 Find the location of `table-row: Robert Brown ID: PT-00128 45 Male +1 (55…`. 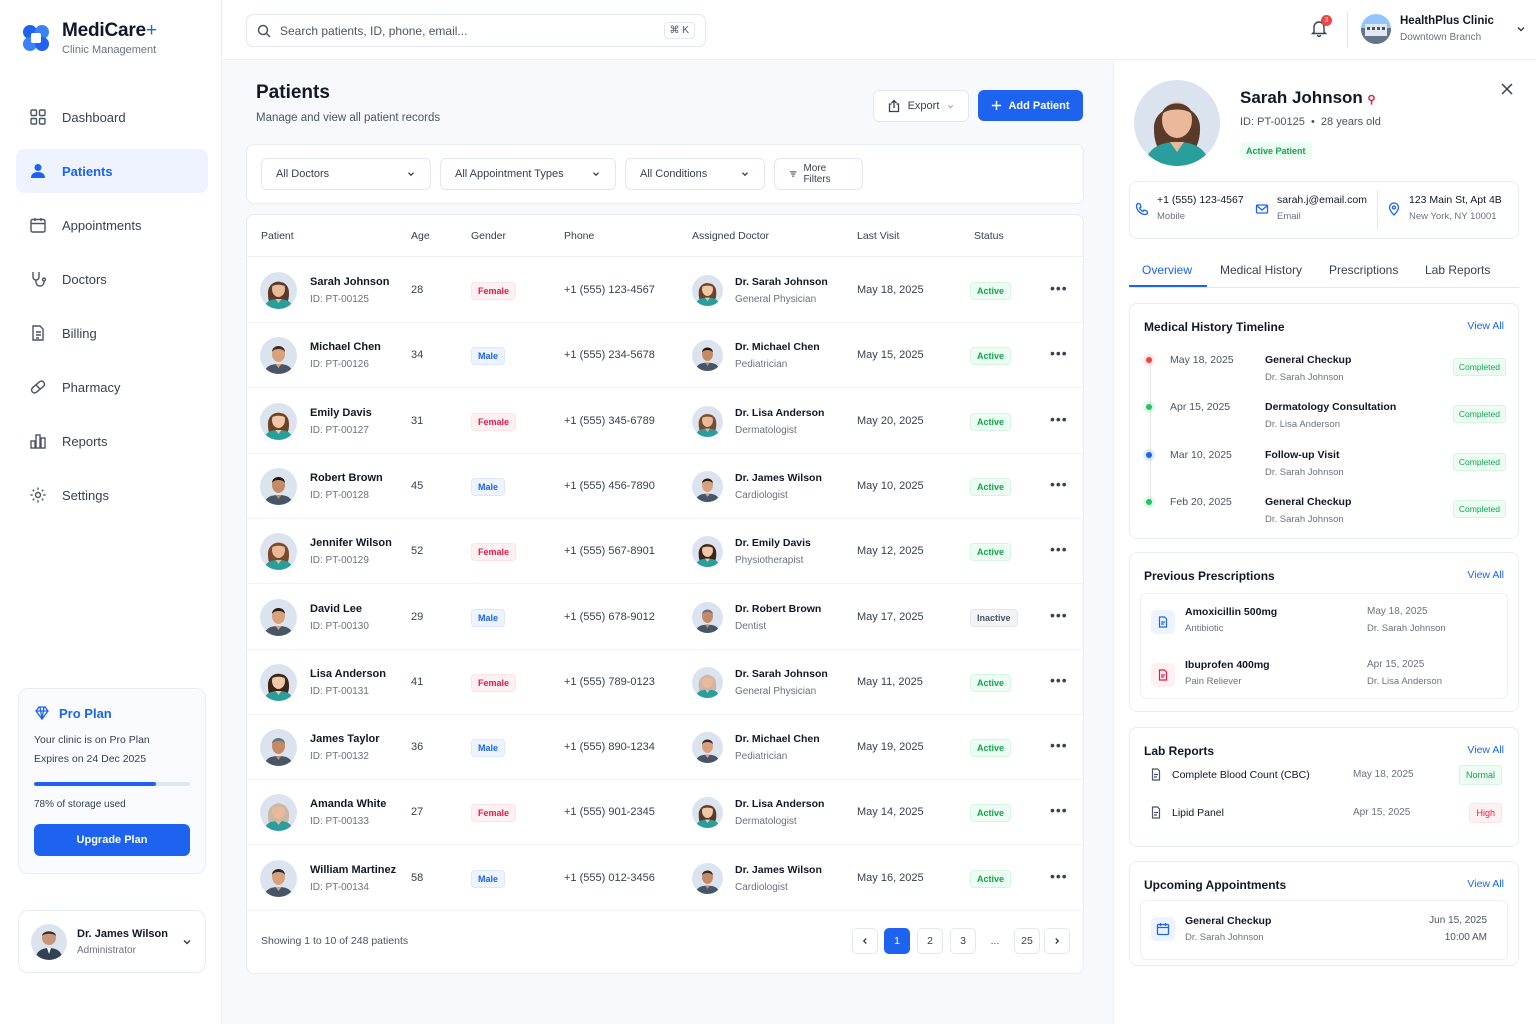

table-row: Robert Brown ID: PT-00128 45 Male +1 (55… is located at coordinates (665, 486).